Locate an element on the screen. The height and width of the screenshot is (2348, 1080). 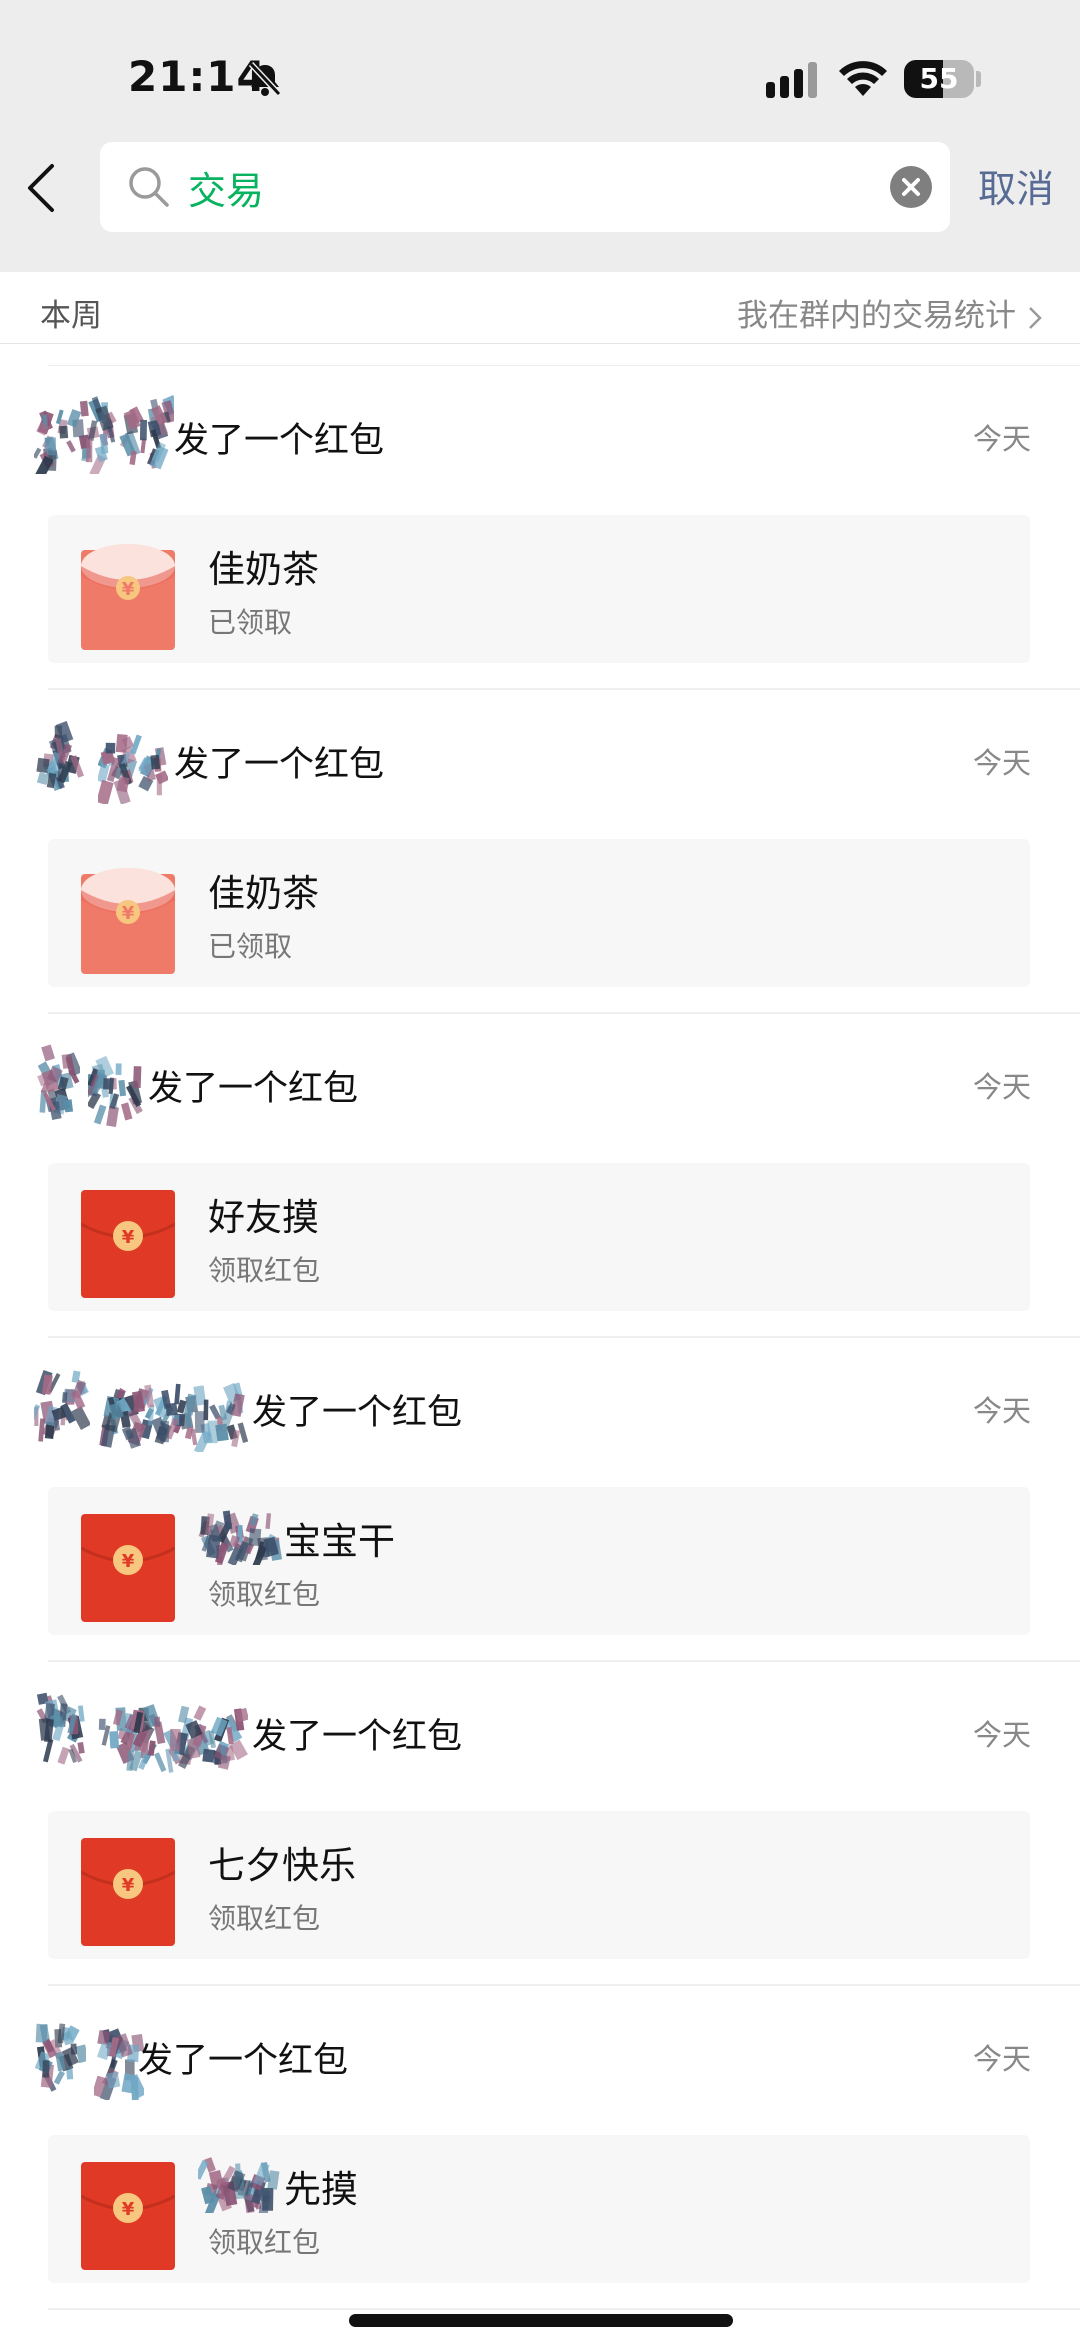
home-indicator is located at coordinates (541, 2320).